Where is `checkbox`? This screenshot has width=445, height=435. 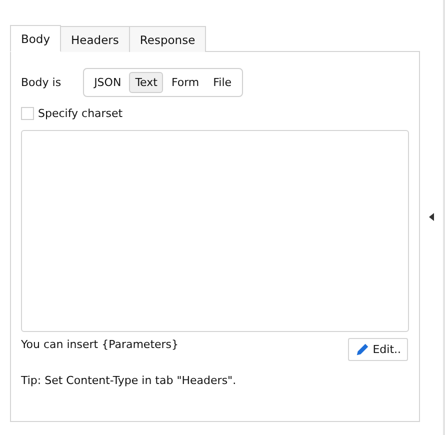 checkbox is located at coordinates (27, 113).